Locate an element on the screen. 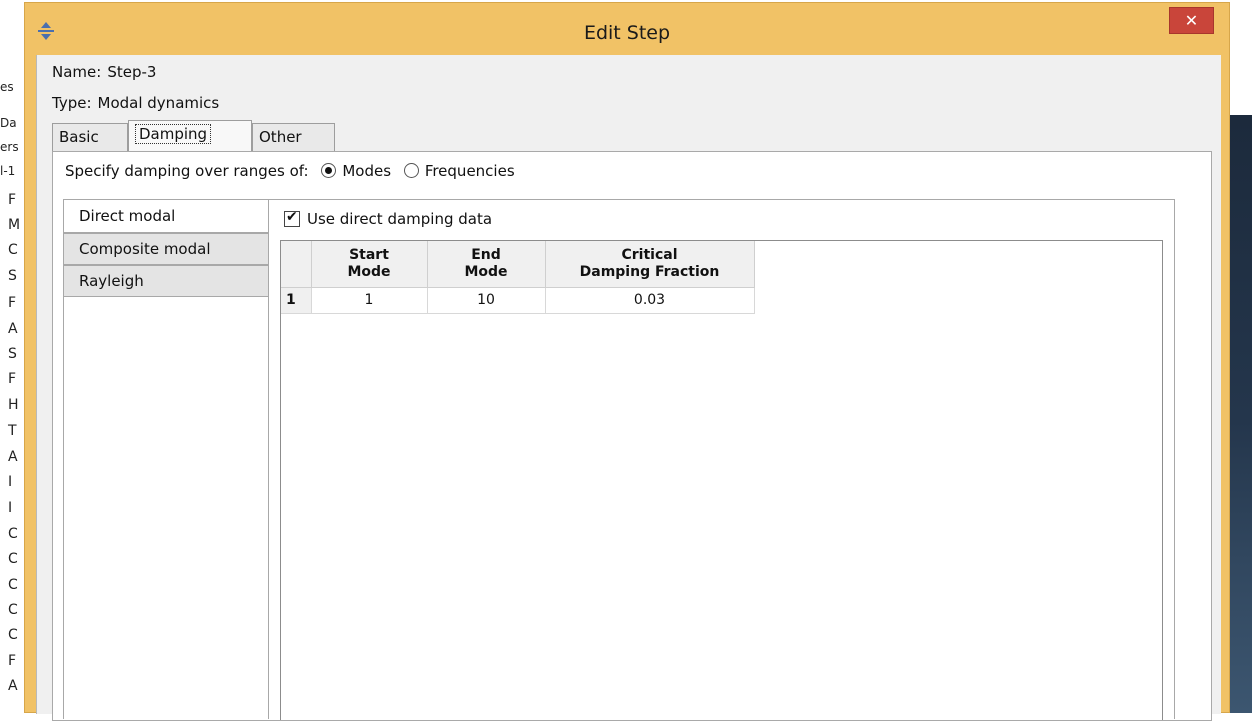 The height and width of the screenshot is (721, 1252). end-mode-cell: 10 is located at coordinates (486, 300).